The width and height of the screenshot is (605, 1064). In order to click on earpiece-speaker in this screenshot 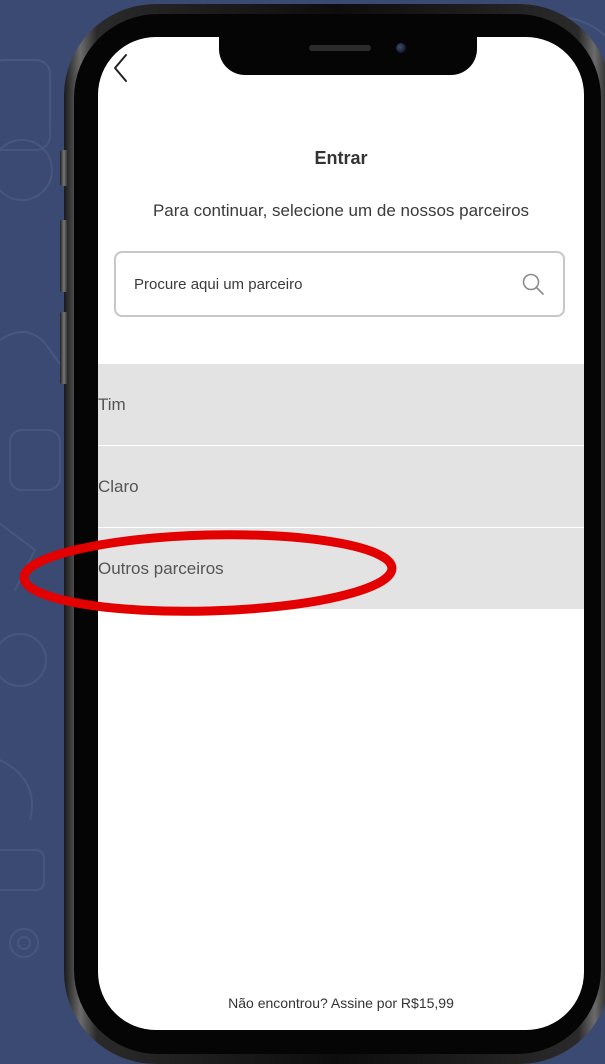, I will do `click(340, 48)`.